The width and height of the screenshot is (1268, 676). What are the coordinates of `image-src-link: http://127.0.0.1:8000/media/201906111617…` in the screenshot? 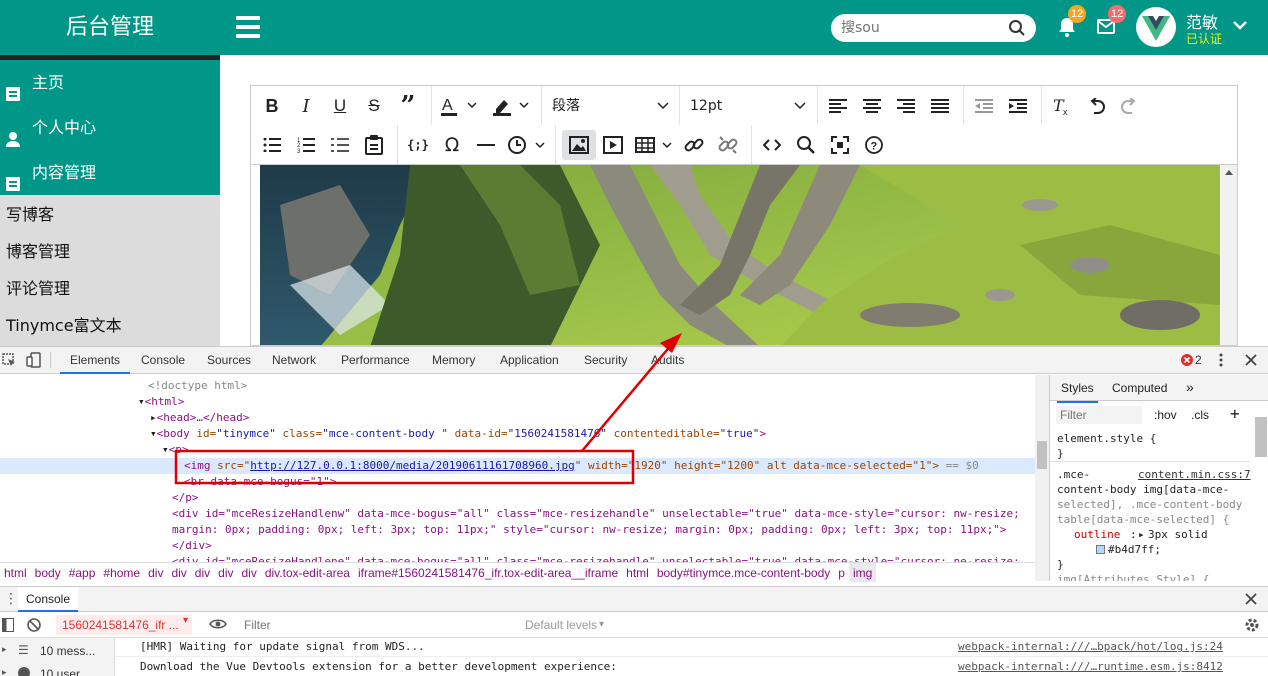 It's located at (412, 465).